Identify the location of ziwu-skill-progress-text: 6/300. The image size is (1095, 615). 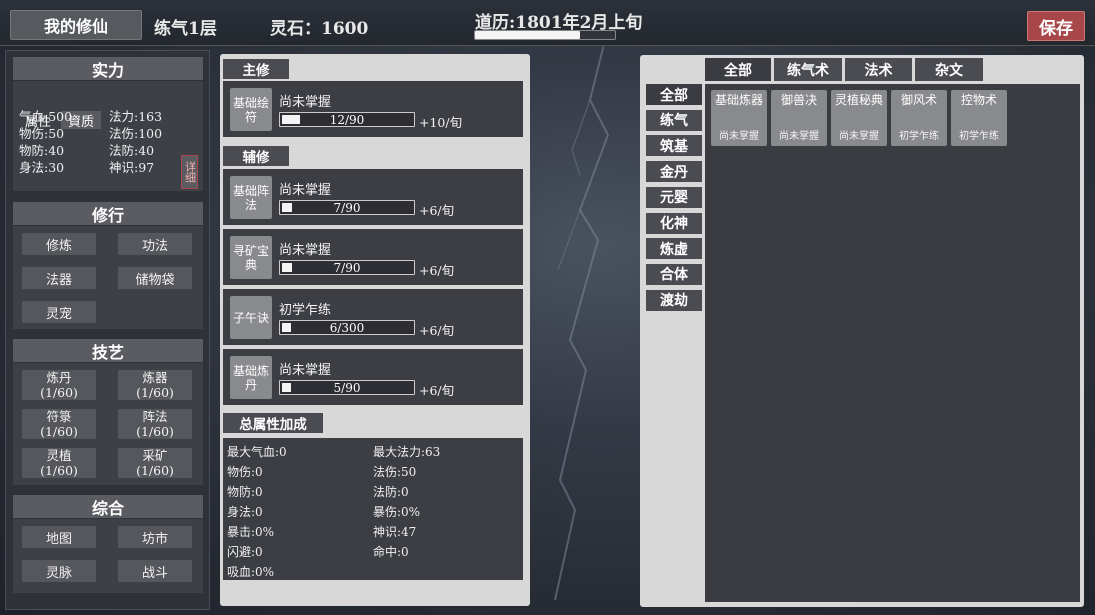
(347, 327).